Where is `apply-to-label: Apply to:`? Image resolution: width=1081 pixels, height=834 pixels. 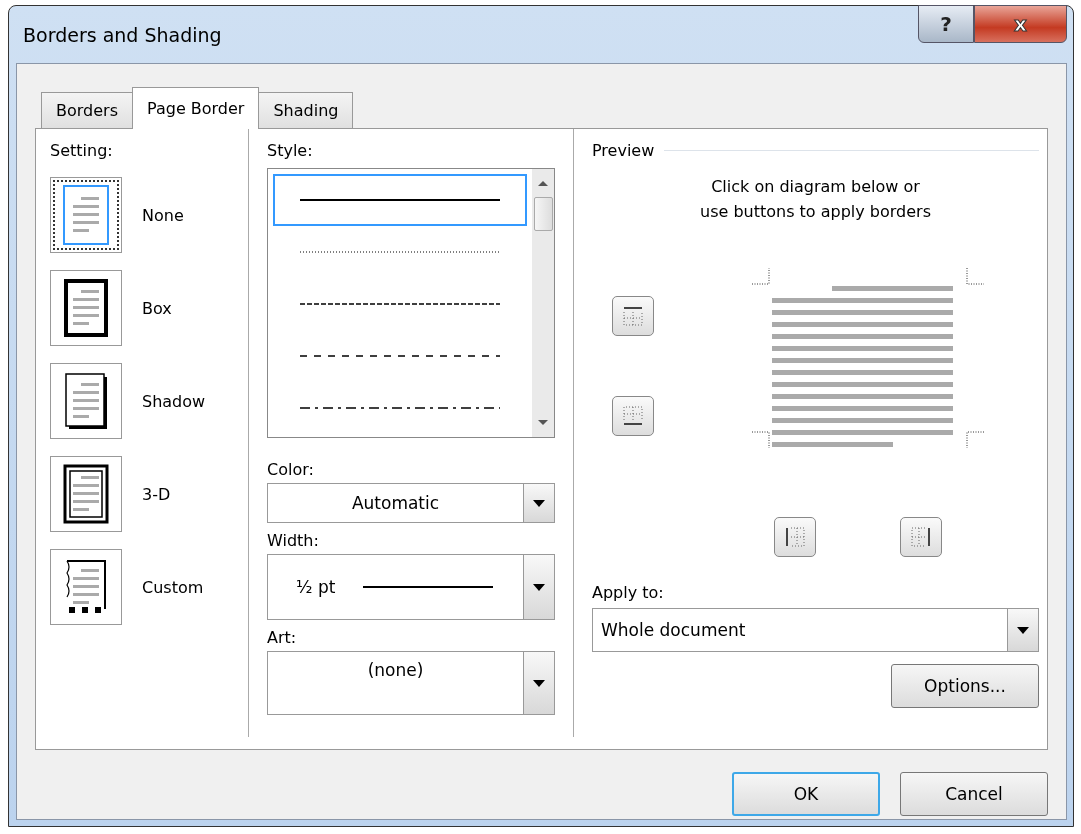 apply-to-label: Apply to: is located at coordinates (628, 592).